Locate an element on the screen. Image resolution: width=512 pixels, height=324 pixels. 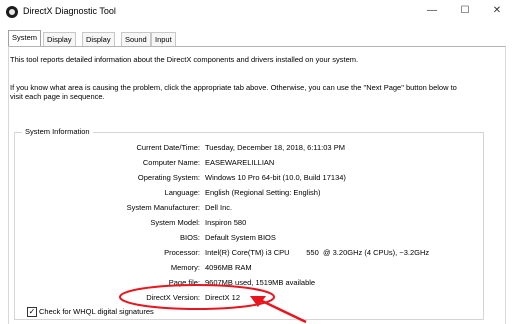
annotation-overlay is located at coordinates (213, 303).